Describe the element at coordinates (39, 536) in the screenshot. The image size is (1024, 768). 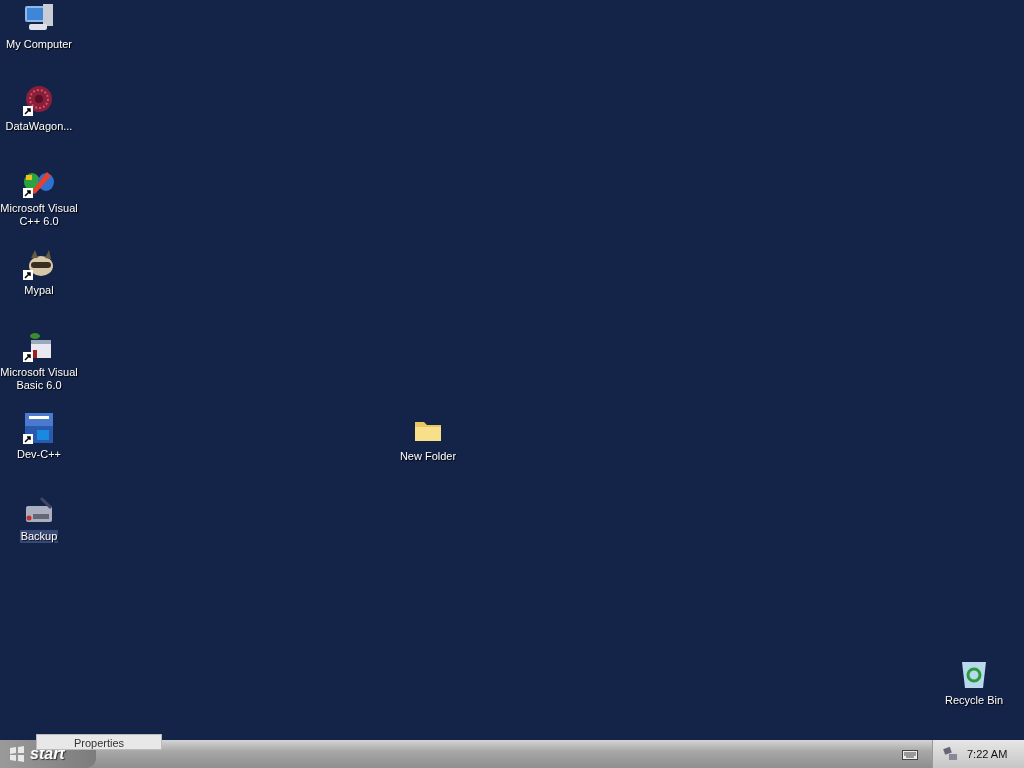
I see `icon-label: Backup` at that location.